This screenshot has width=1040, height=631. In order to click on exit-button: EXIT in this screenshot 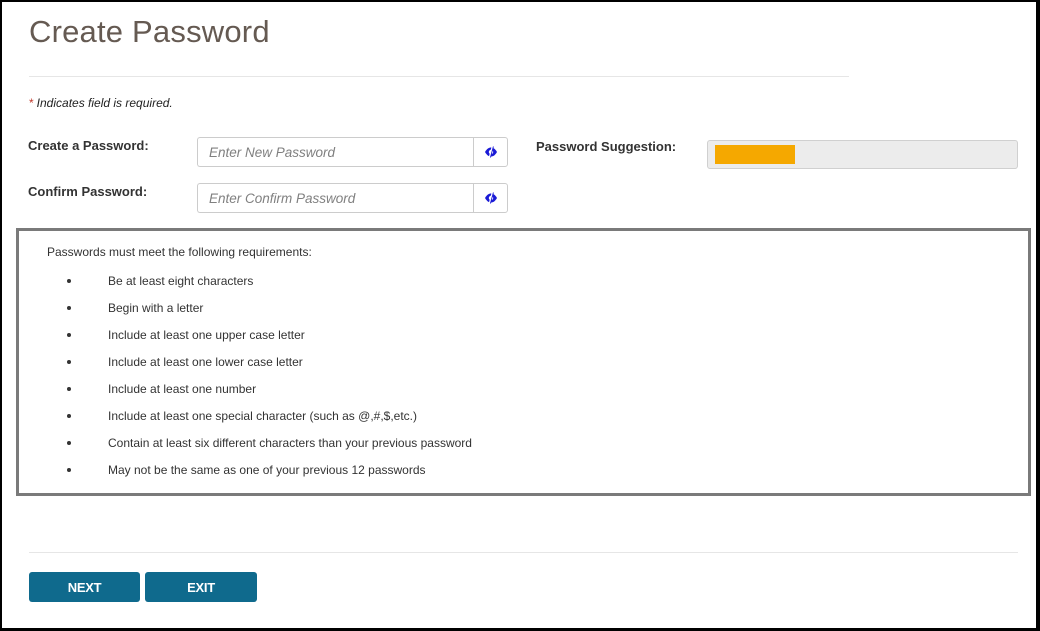, I will do `click(201, 587)`.